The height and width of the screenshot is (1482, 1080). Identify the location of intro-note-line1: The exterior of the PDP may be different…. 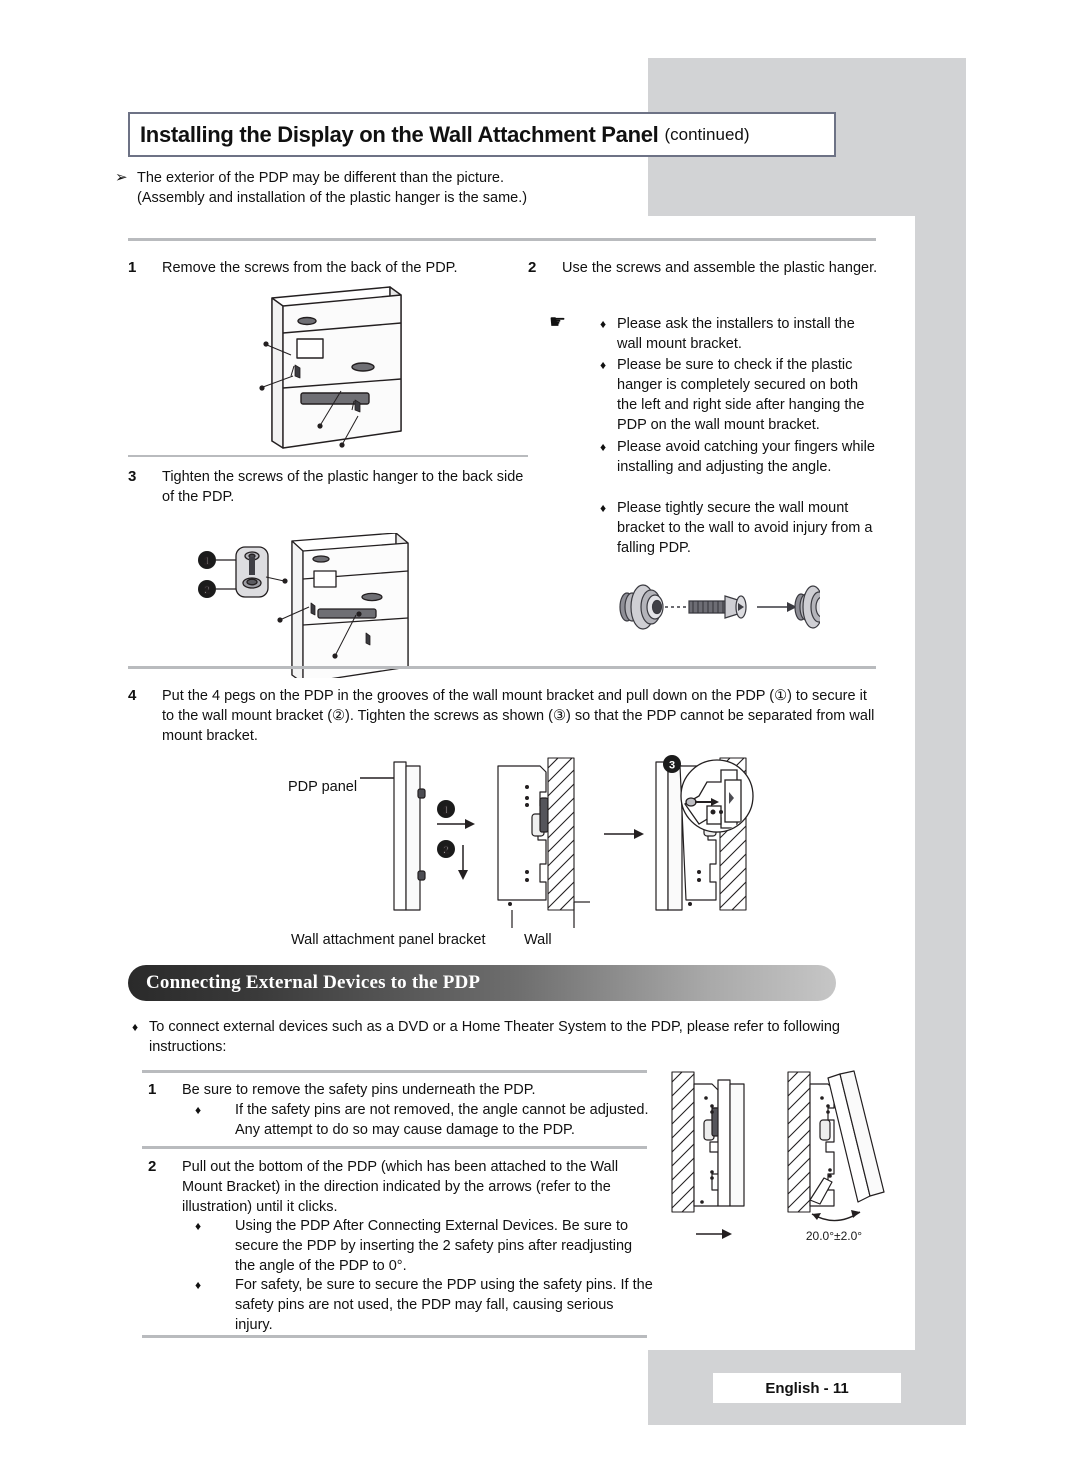
(321, 178).